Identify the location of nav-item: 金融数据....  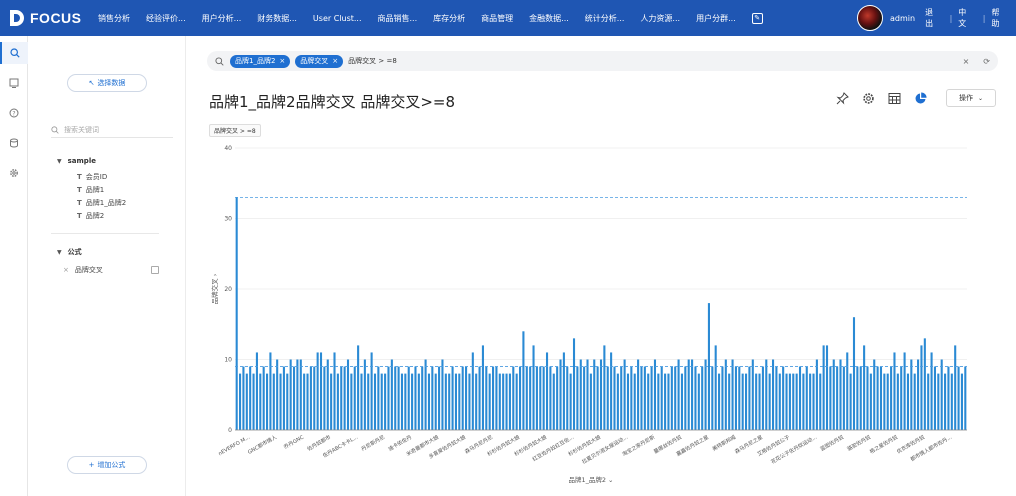
(549, 18).